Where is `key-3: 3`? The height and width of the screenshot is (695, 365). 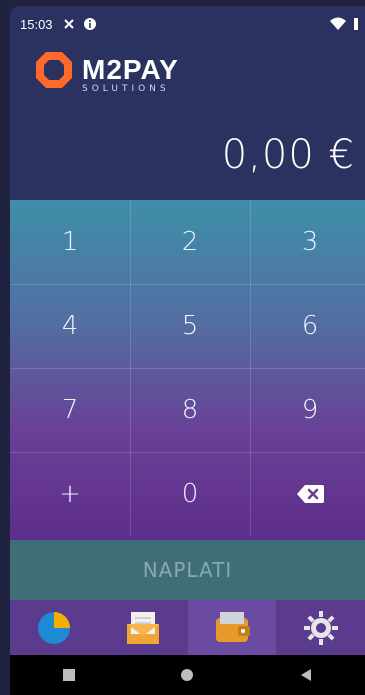
key-3: 3 is located at coordinates (307, 242).